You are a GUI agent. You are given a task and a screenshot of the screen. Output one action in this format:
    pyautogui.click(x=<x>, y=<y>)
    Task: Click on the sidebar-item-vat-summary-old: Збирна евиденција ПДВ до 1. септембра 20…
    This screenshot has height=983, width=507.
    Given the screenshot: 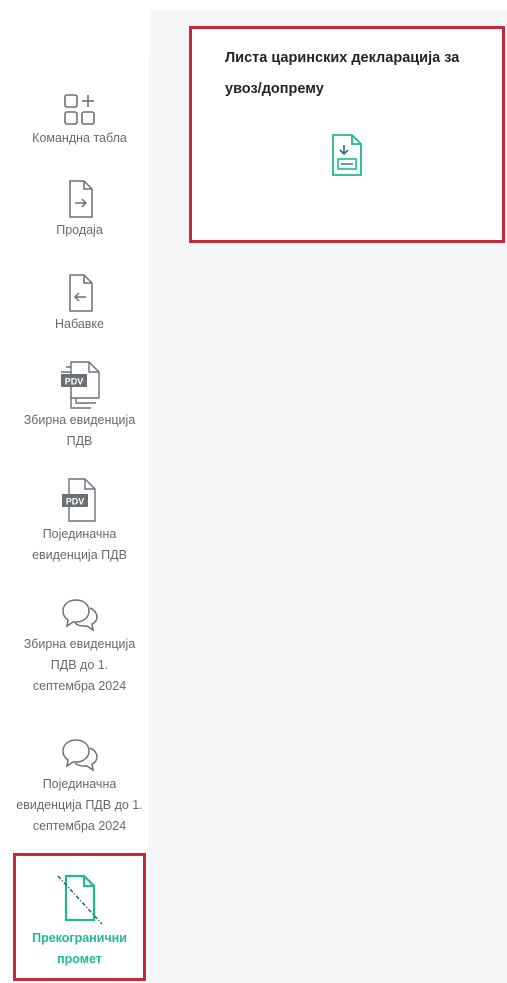 What is the action you would take?
    pyautogui.click(x=79, y=646)
    